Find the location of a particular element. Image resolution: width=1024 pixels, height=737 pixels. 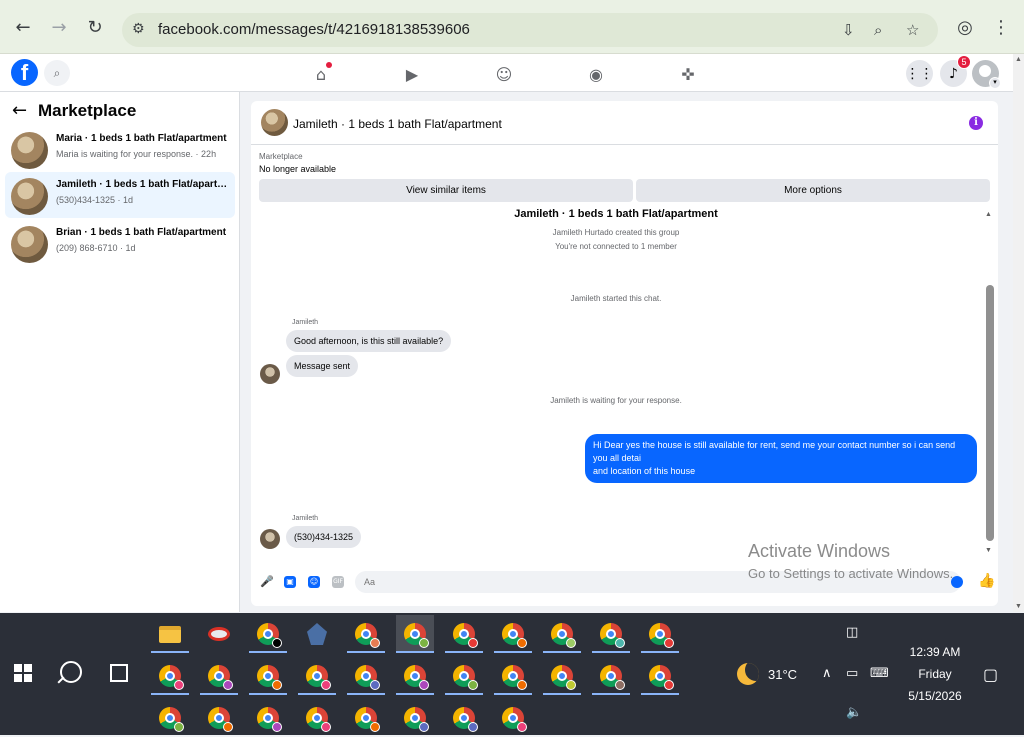

chat-scrollbar: ▲ ▼ is located at coordinates (989, 382).